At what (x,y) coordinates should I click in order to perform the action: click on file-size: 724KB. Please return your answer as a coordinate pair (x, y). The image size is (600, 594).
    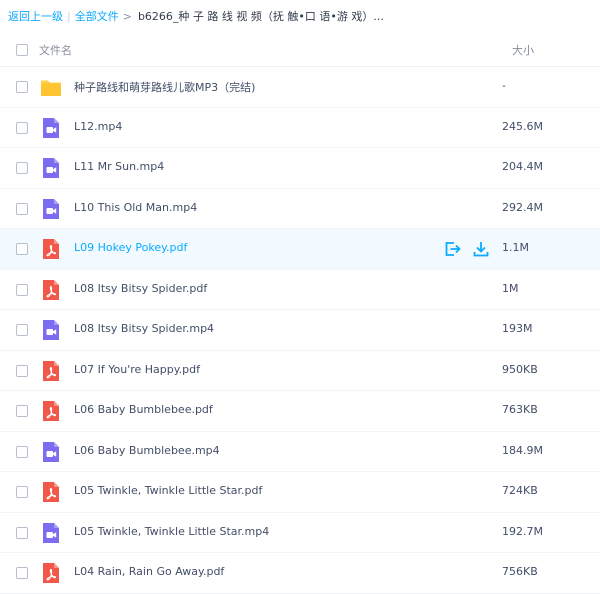
    Looking at the image, I should click on (520, 490).